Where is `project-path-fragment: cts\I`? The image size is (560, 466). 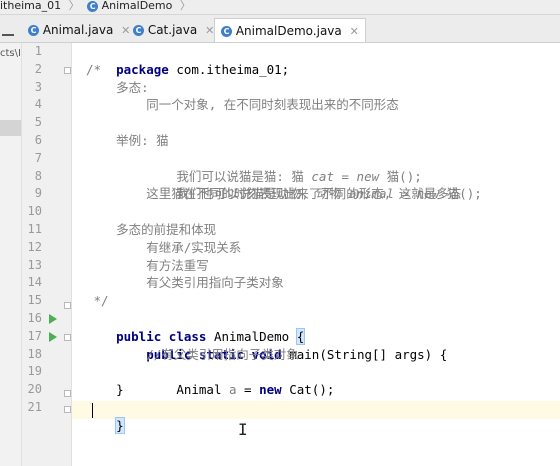
project-path-fragment: cts\I is located at coordinates (10, 53).